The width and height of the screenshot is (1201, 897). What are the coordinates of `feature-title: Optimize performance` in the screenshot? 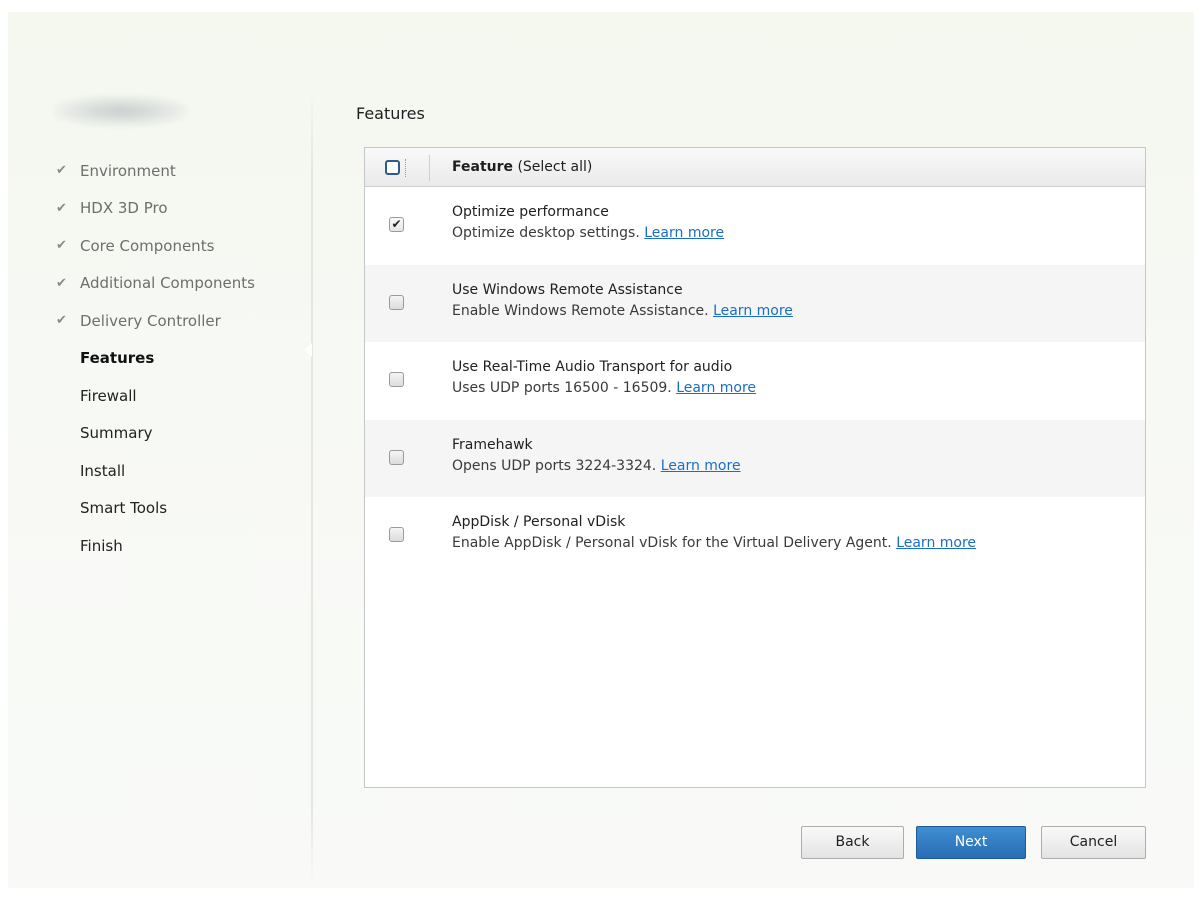 It's located at (530, 212).